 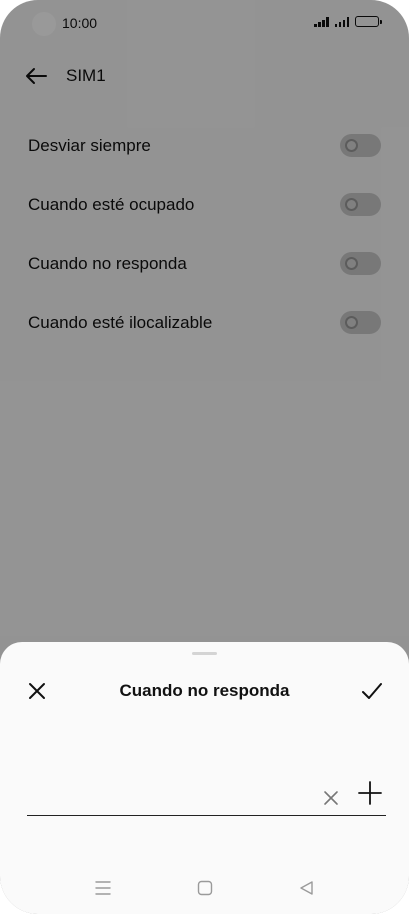 I want to click on forward-number-field, so click(x=206, y=794).